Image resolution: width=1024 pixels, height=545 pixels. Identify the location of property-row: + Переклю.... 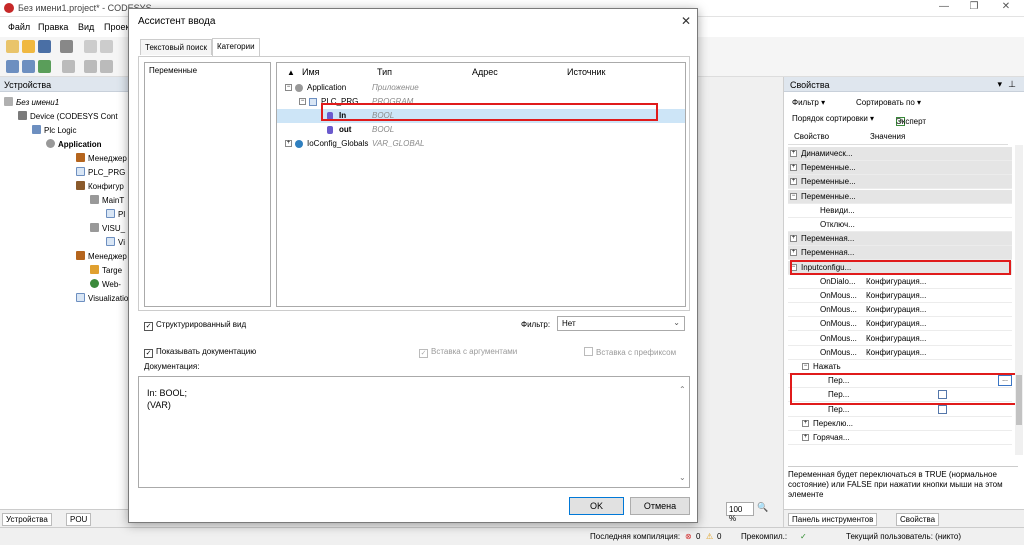
(900, 424).